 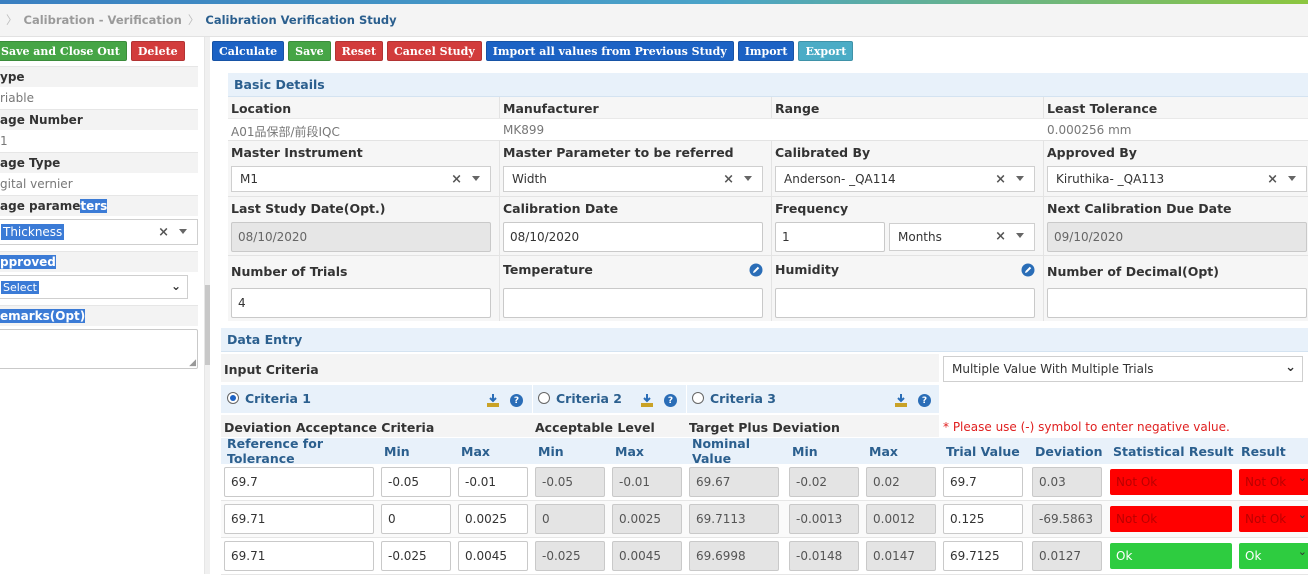 I want to click on resize-handle-icon: ◢, so click(x=192, y=363).